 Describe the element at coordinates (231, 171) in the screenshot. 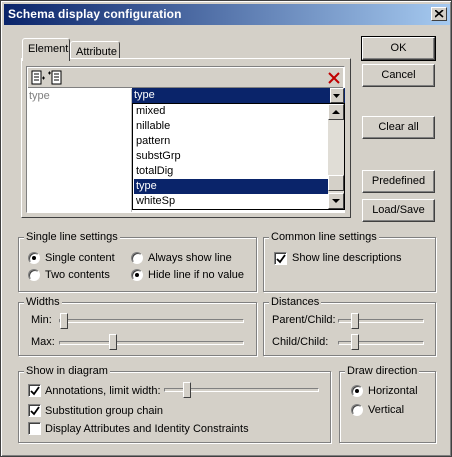

I see `dropdown-item: totalDig` at that location.